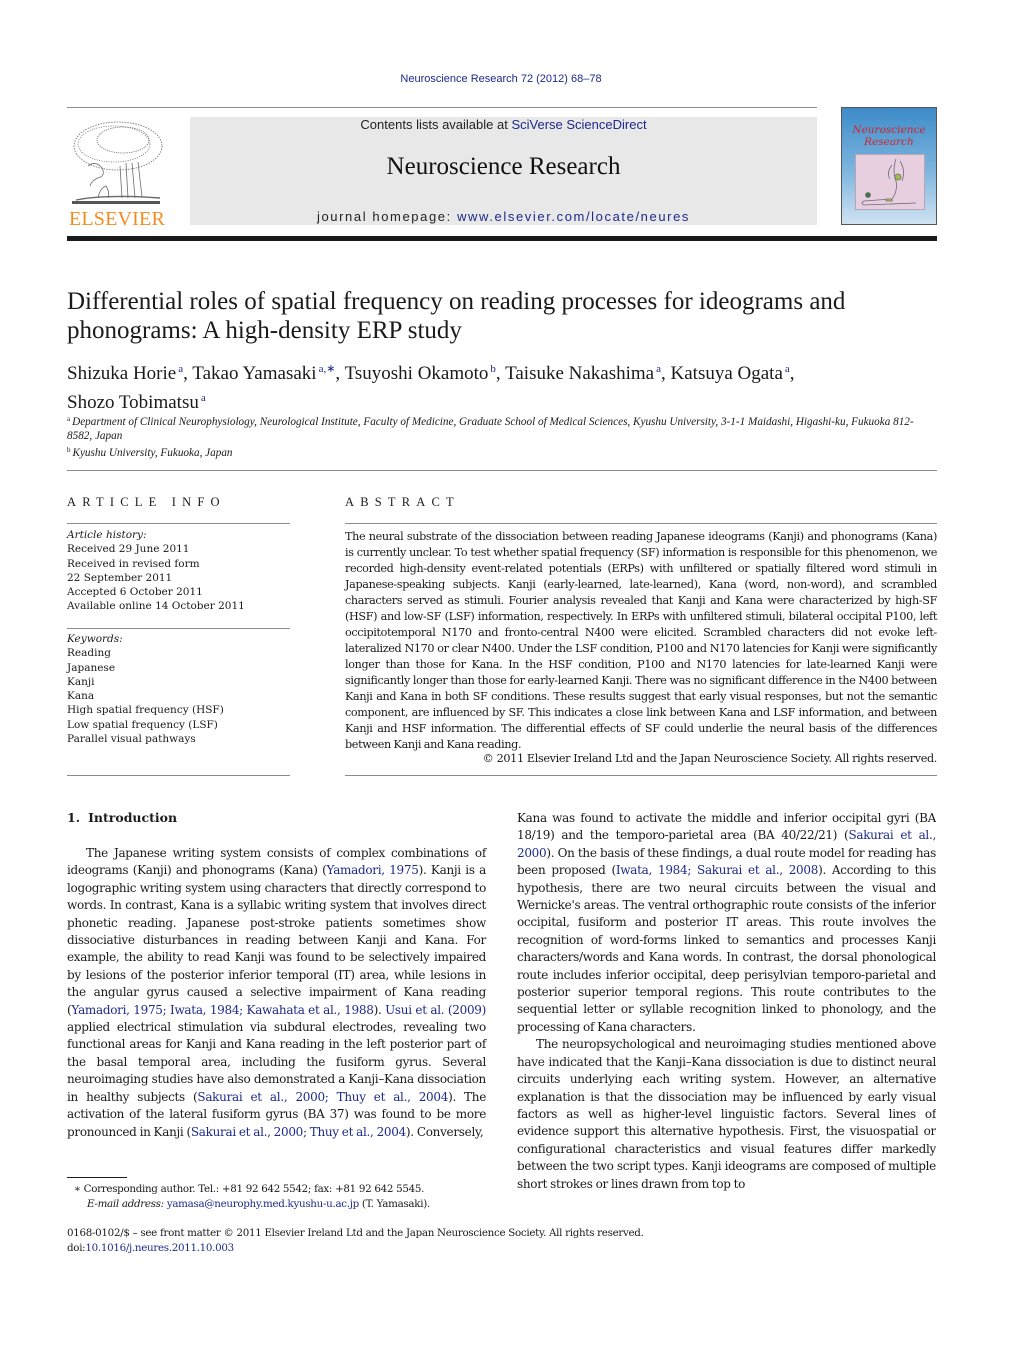 The width and height of the screenshot is (1021, 1351). What do you see at coordinates (387, 216) in the screenshot?
I see `homepage-prefix: journal homepage:` at bounding box center [387, 216].